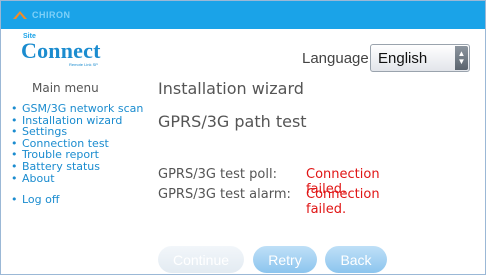 This screenshot has width=486, height=275. What do you see at coordinates (403, 58) in the screenshot?
I see `language-selected-value: English` at bounding box center [403, 58].